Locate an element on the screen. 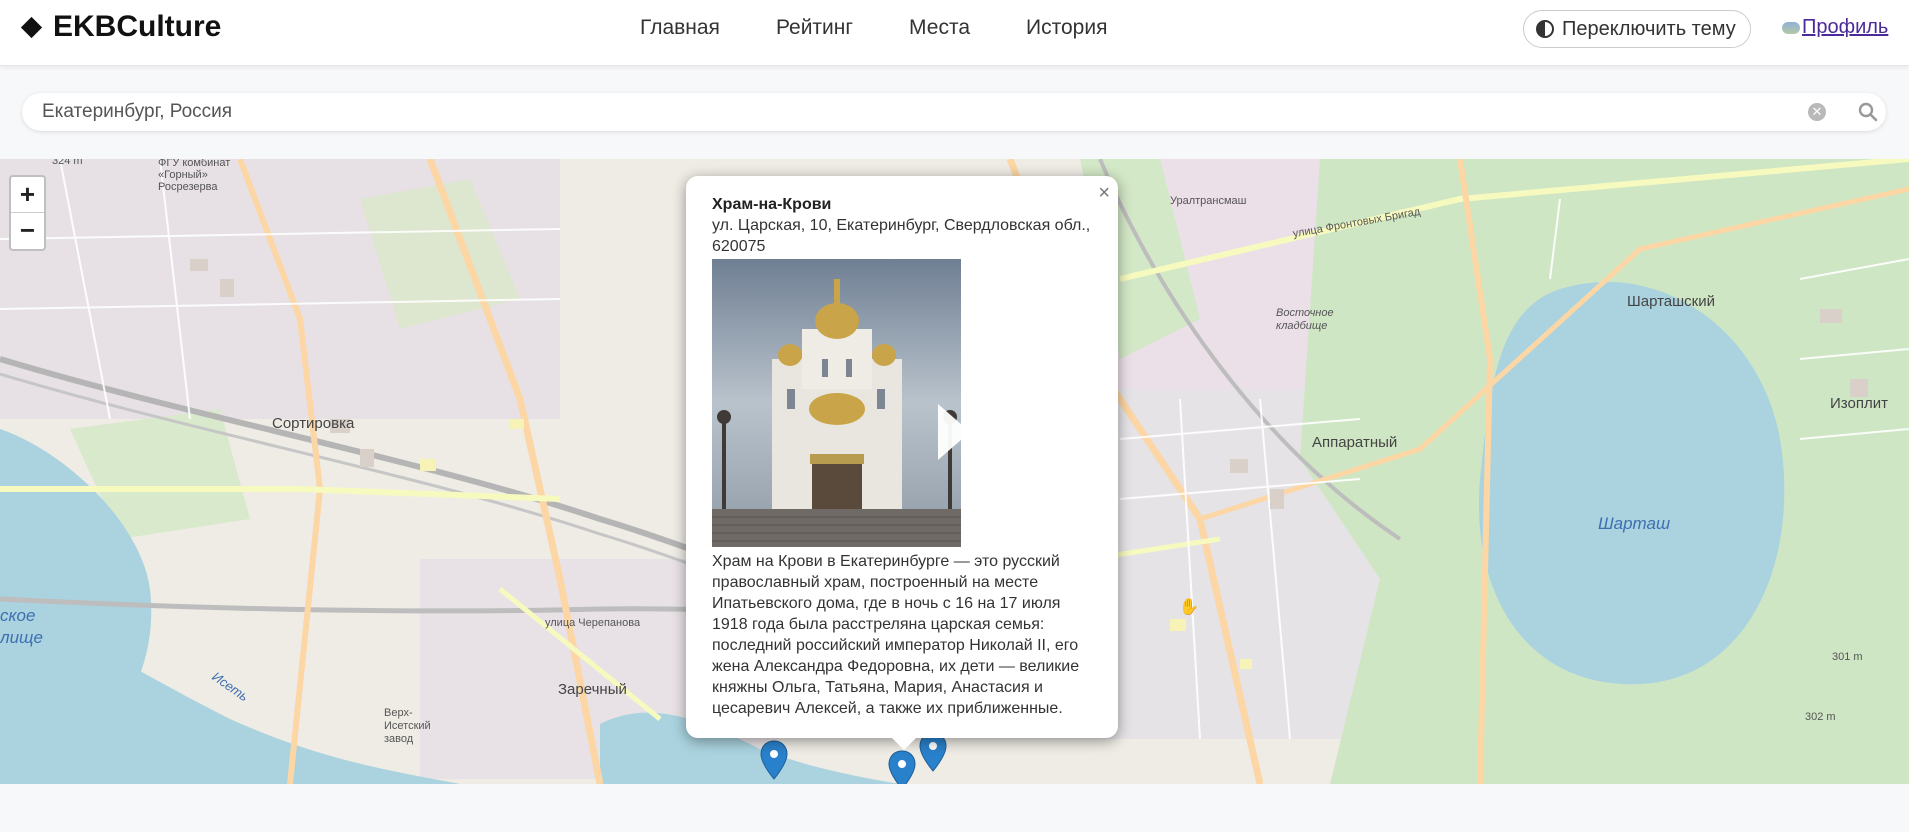 The image size is (1909, 832). search-bar: ✕ is located at coordinates (954, 112).